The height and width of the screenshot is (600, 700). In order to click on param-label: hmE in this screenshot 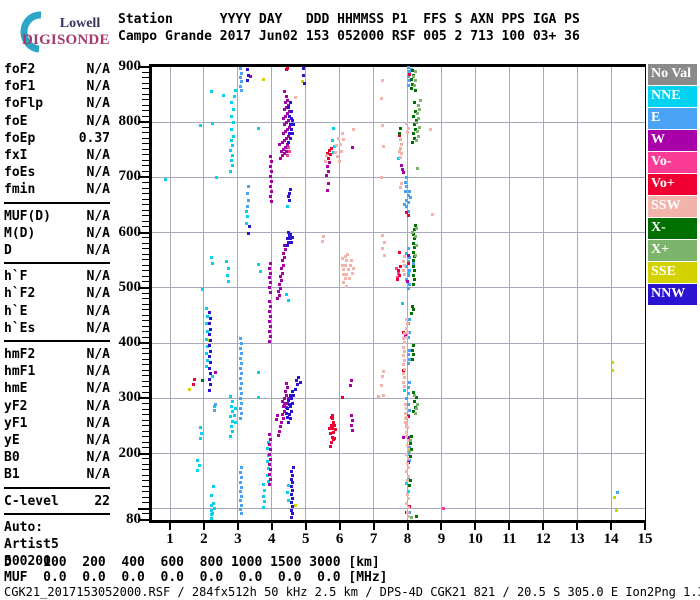, I will do `click(16, 389)`.